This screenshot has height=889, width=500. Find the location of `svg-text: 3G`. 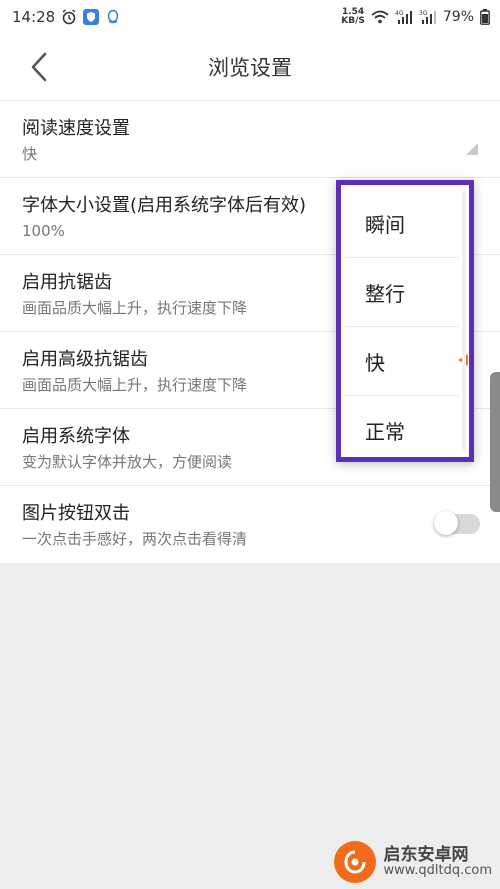

svg-text: 3G is located at coordinates (423, 13).